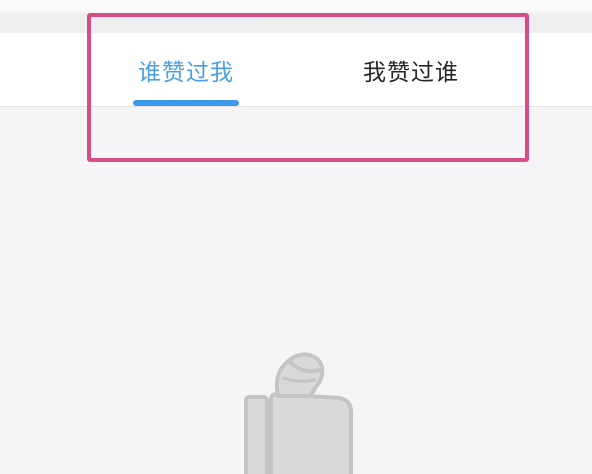 The width and height of the screenshot is (592, 474). What do you see at coordinates (256, 434) in the screenshot?
I see `thumbs-up-icon-cuff` at bounding box center [256, 434].